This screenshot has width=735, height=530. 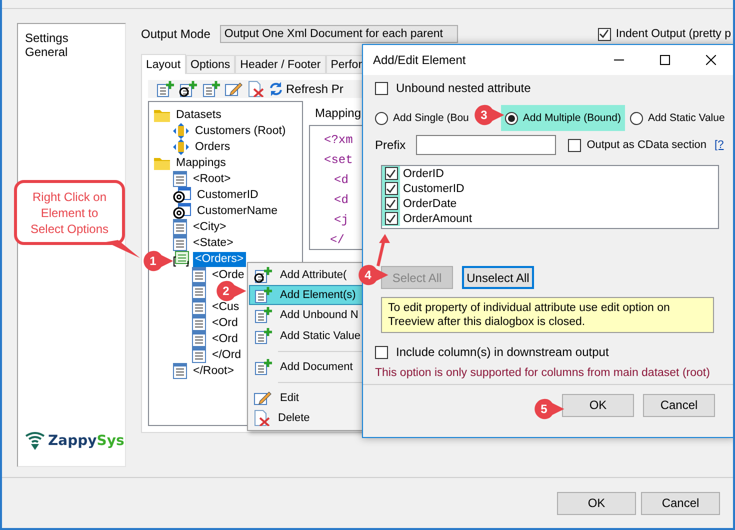 I want to click on dialog-title: Add/Edit Element, so click(x=419, y=60).